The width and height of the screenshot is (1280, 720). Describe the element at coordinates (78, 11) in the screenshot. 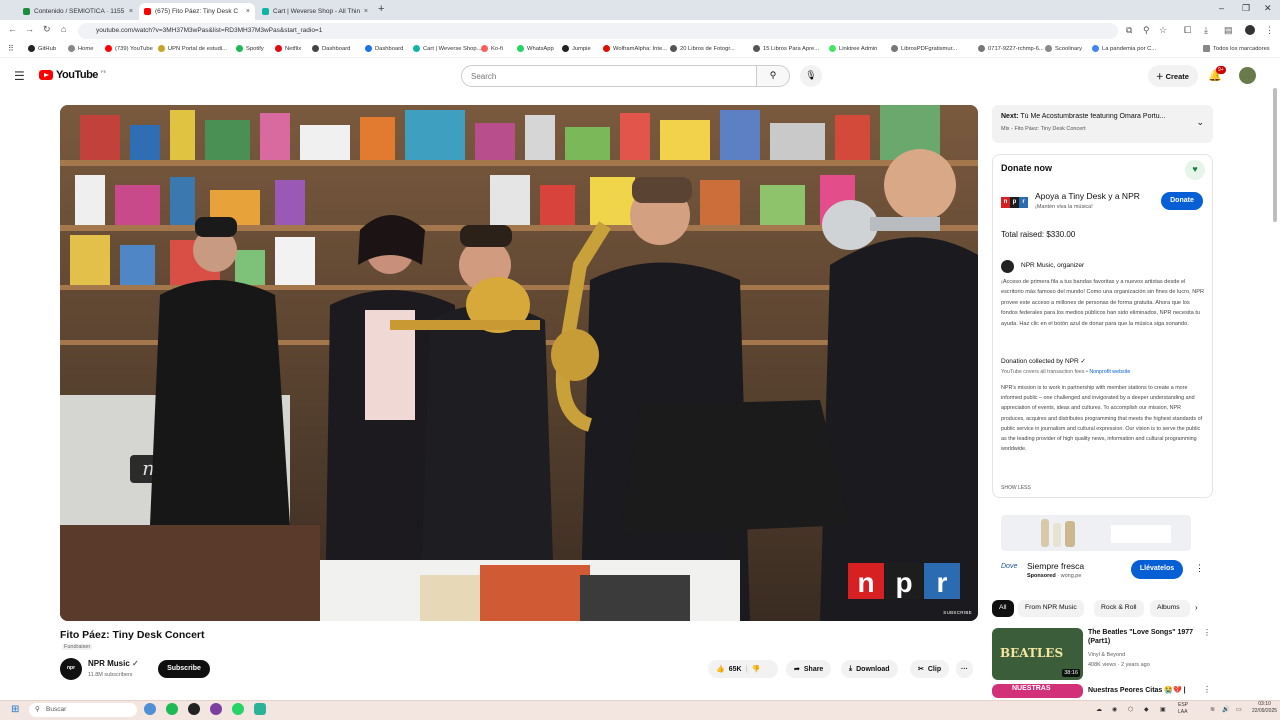

I see `browser-tab-0: Contenido / SEMIOTICA · 1155 ×` at that location.